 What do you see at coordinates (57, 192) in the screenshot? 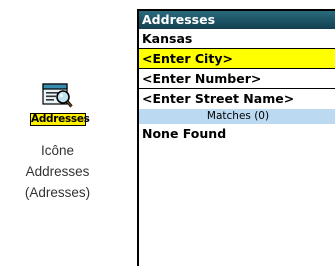
I see `caption-line-3: (Adresses)` at bounding box center [57, 192].